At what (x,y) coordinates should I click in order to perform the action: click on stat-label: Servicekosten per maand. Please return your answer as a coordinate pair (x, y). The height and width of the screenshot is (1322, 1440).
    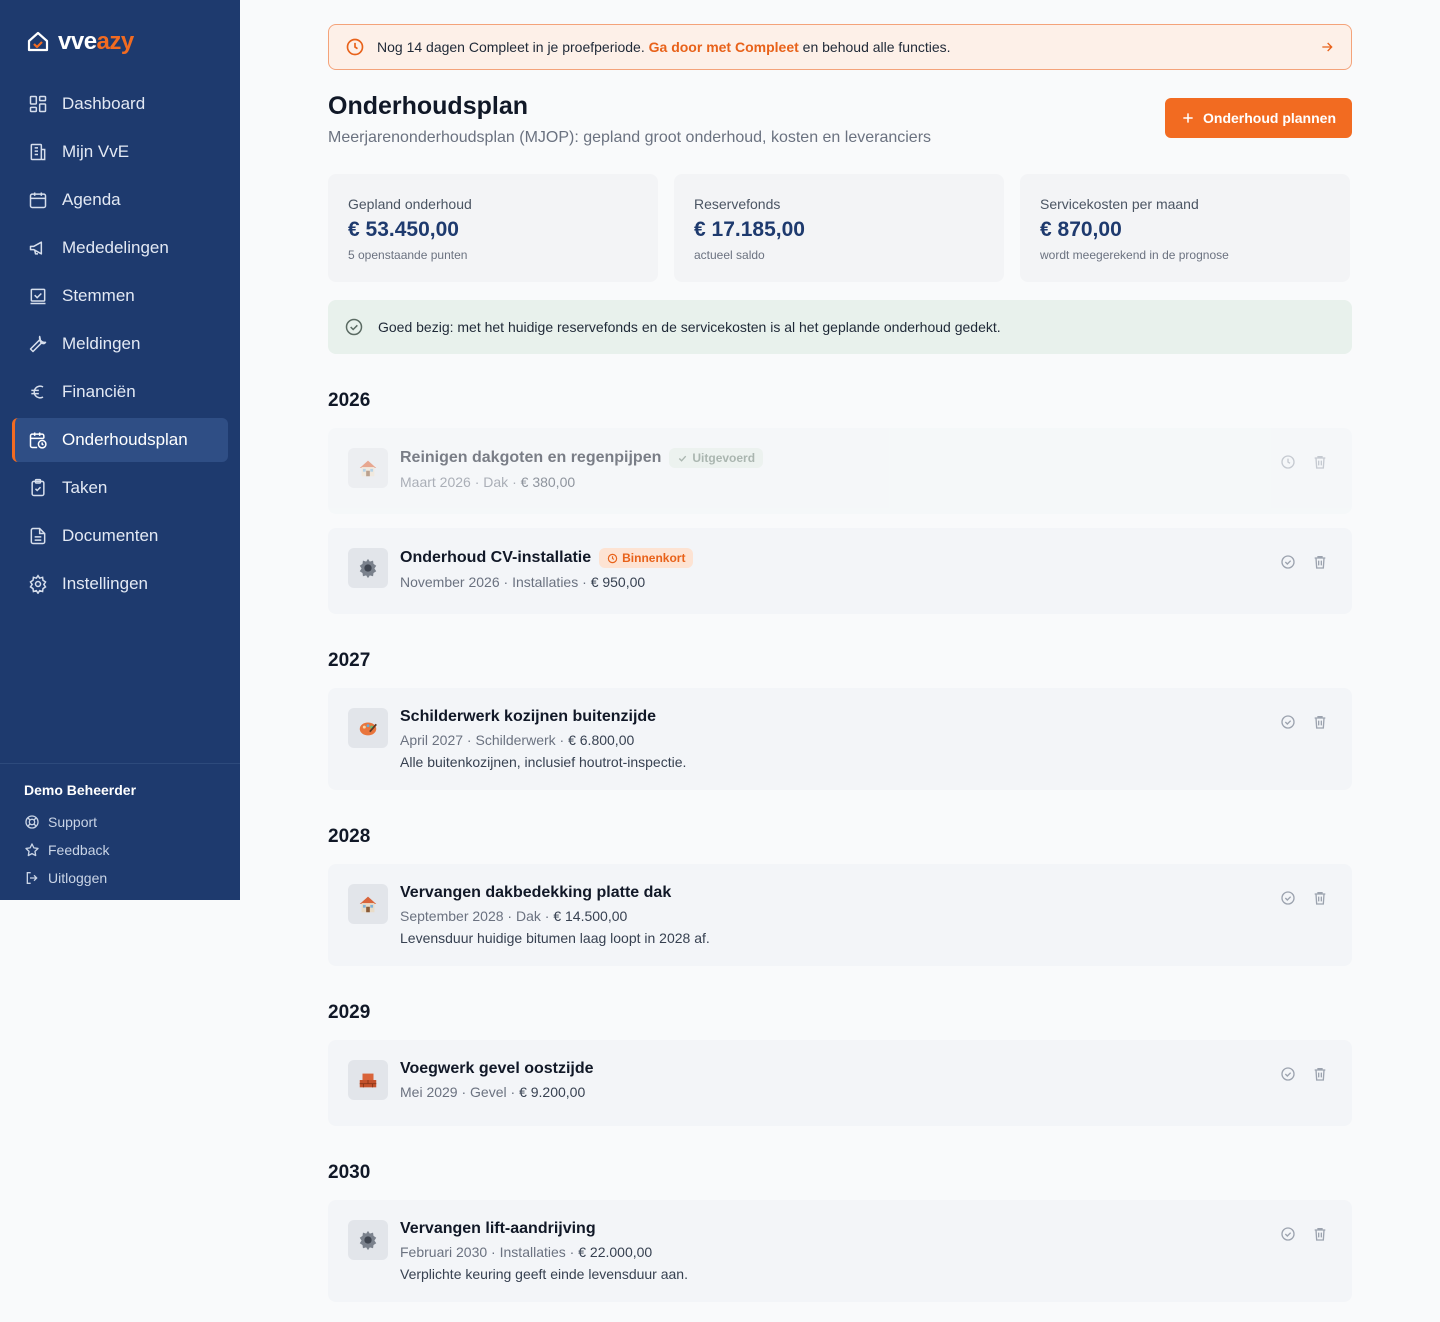
    Looking at the image, I should click on (1119, 204).